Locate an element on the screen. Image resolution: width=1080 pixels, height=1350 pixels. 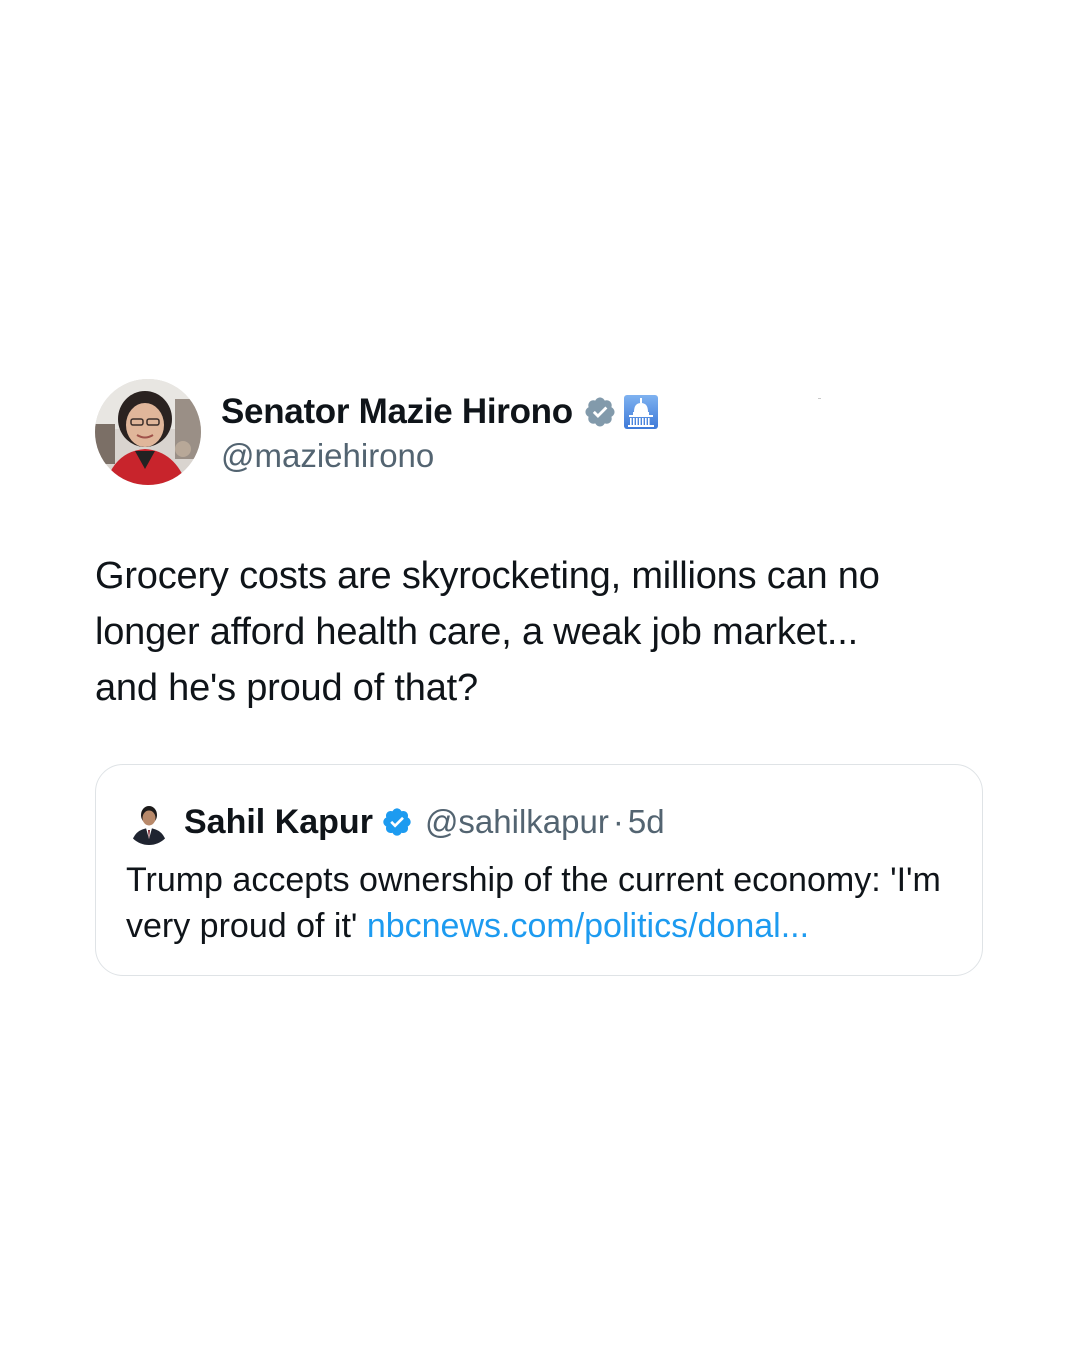
author-names: Senator Mazie Hirono @maziehirono is located at coordinates (440, 432).